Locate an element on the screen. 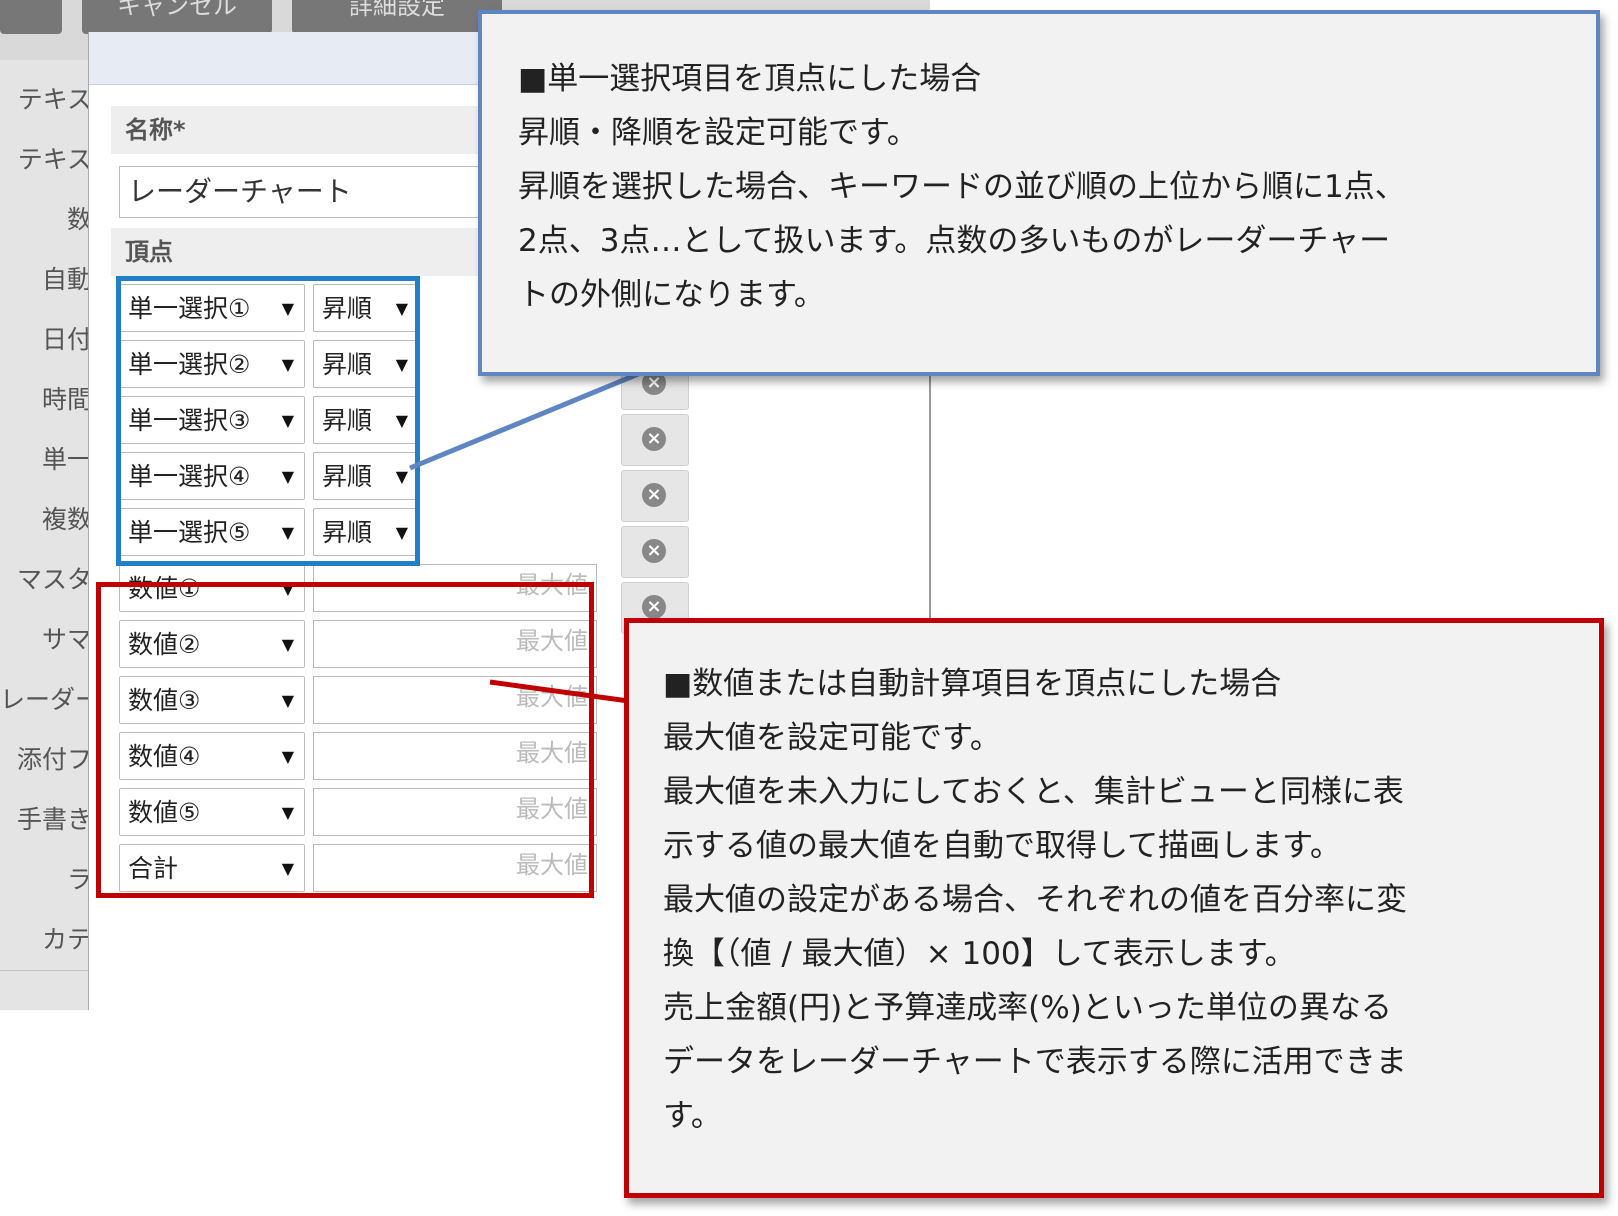 This screenshot has width=1618, height=1216. callout-line: 示する値の最大値を自動で取得して描画します。 is located at coordinates (1002, 846).